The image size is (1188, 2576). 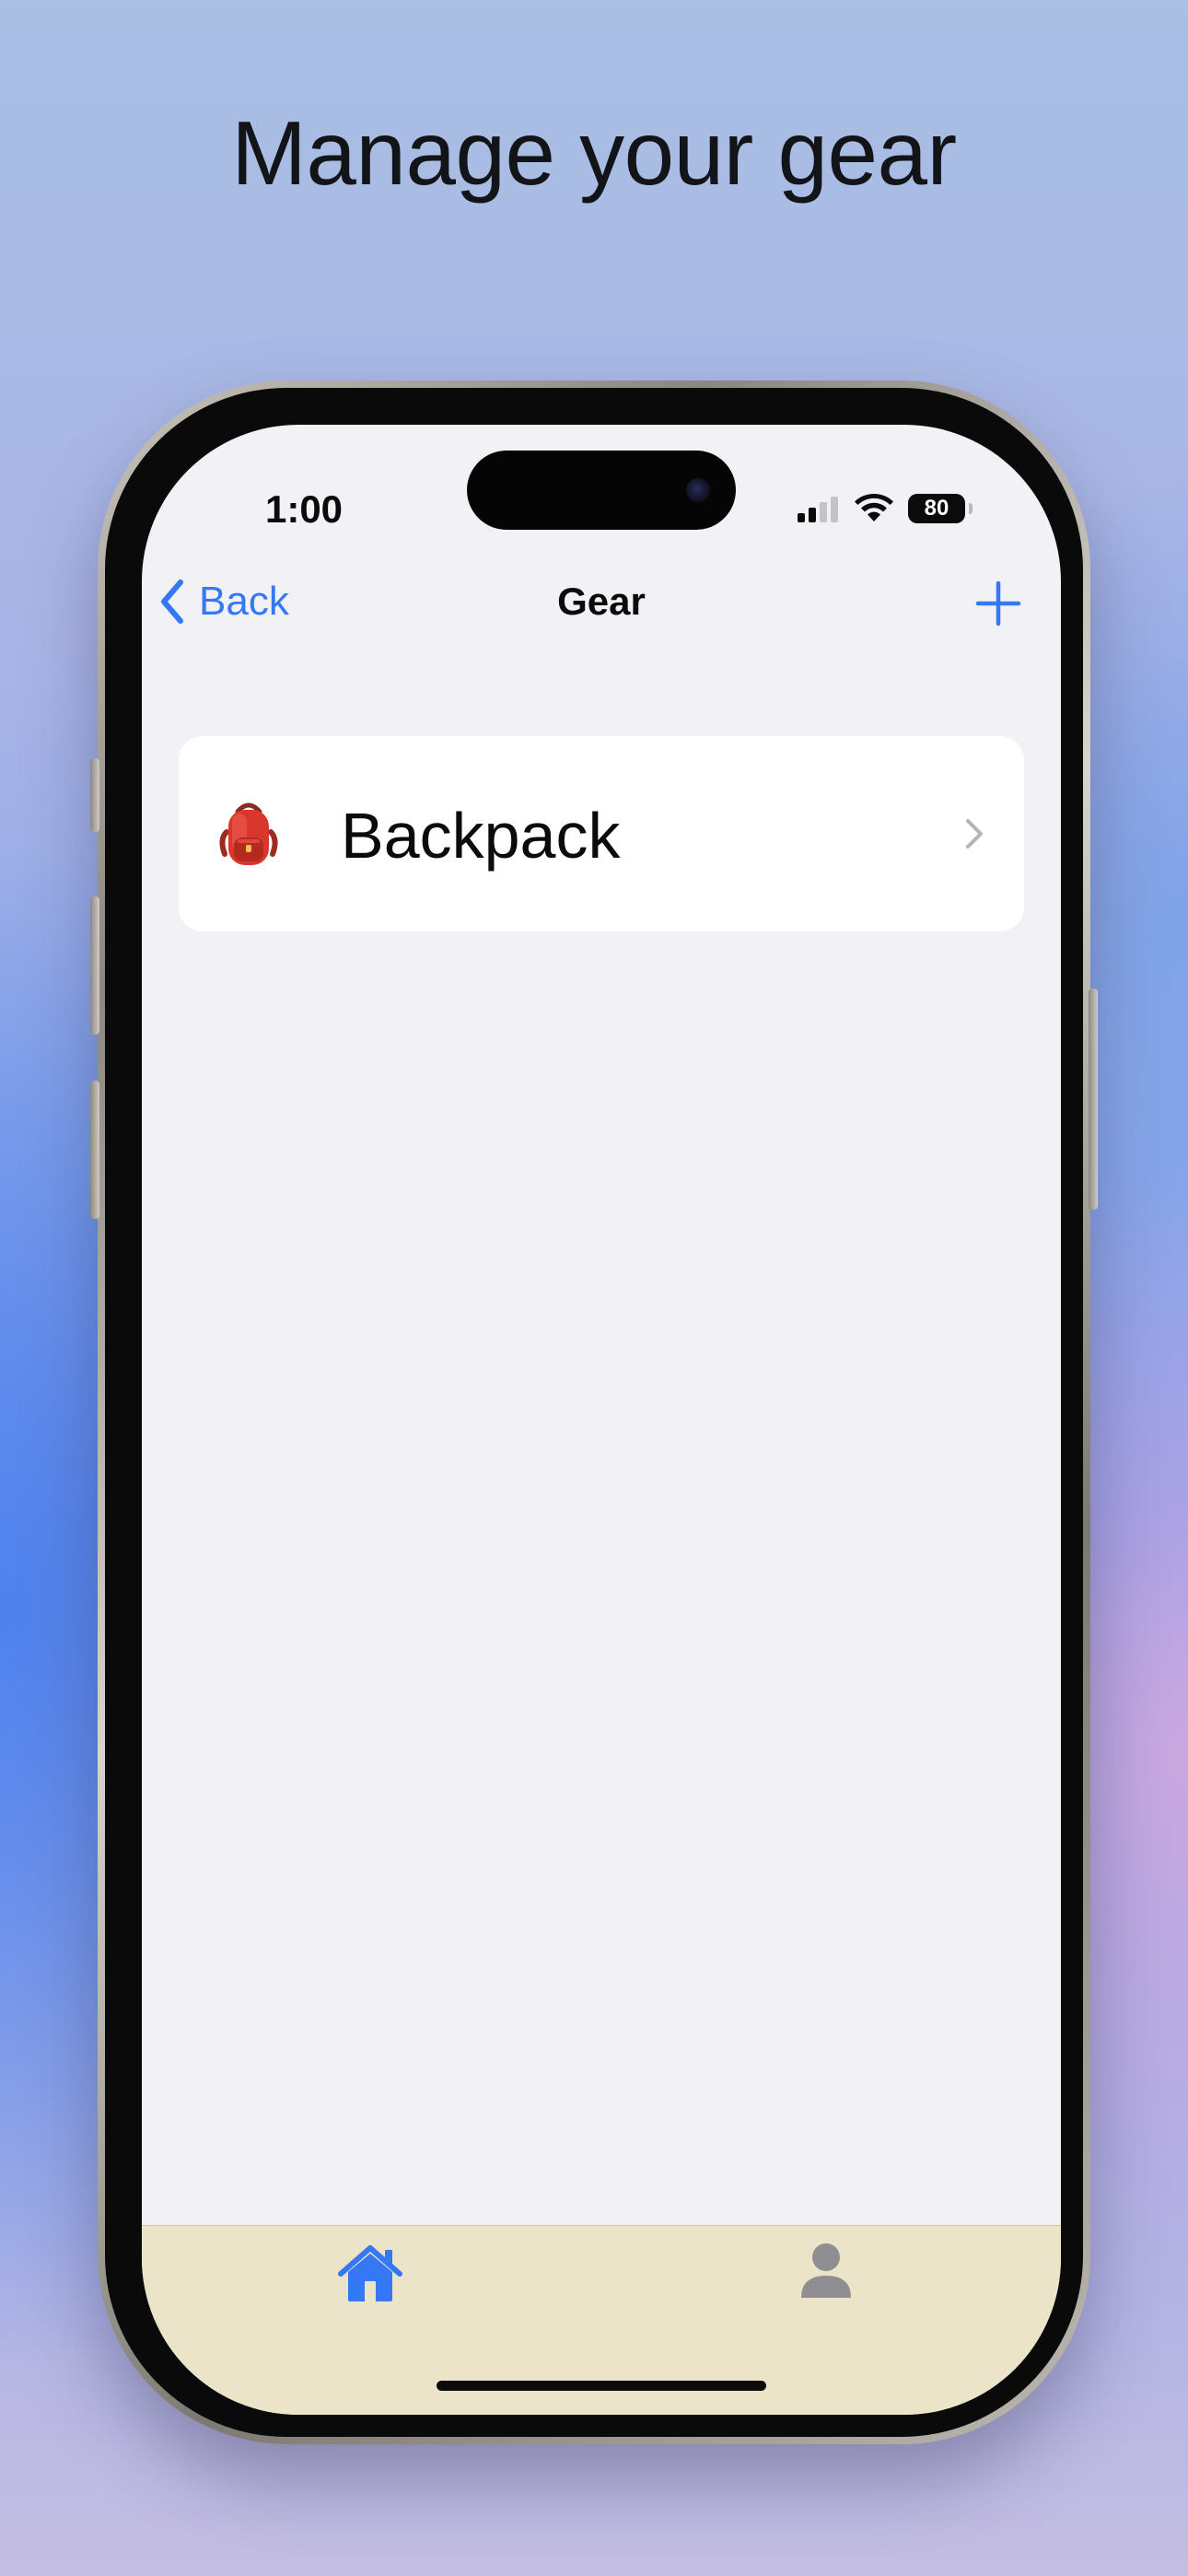 What do you see at coordinates (244, 601) in the screenshot?
I see `back-button-label: Back` at bounding box center [244, 601].